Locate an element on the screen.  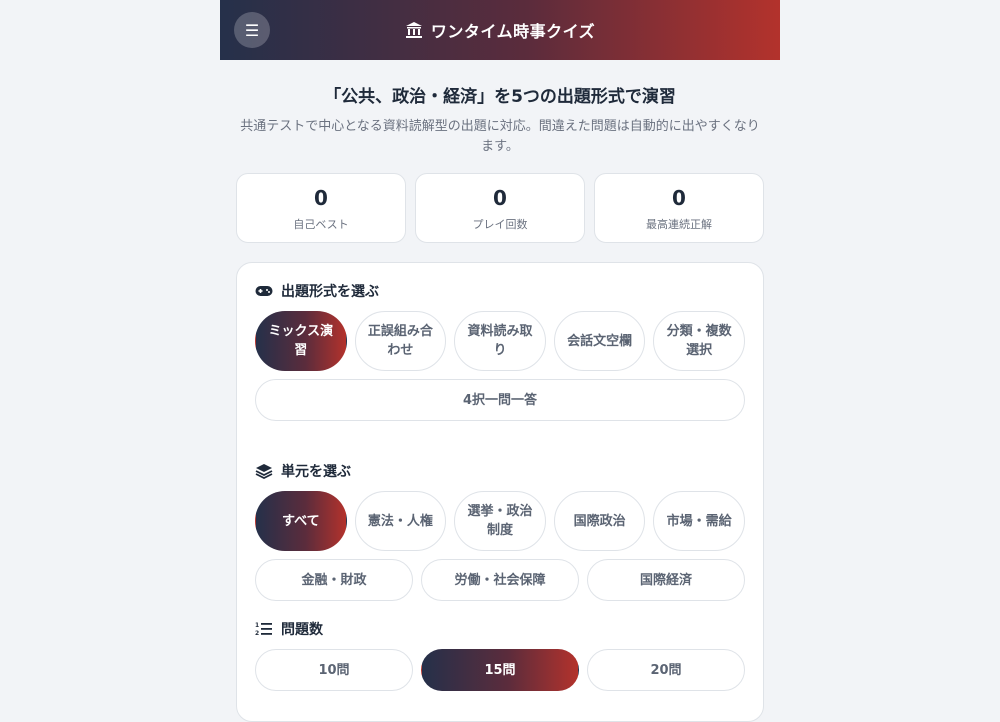
count-section-label: 問題数 is located at coordinates (302, 630).